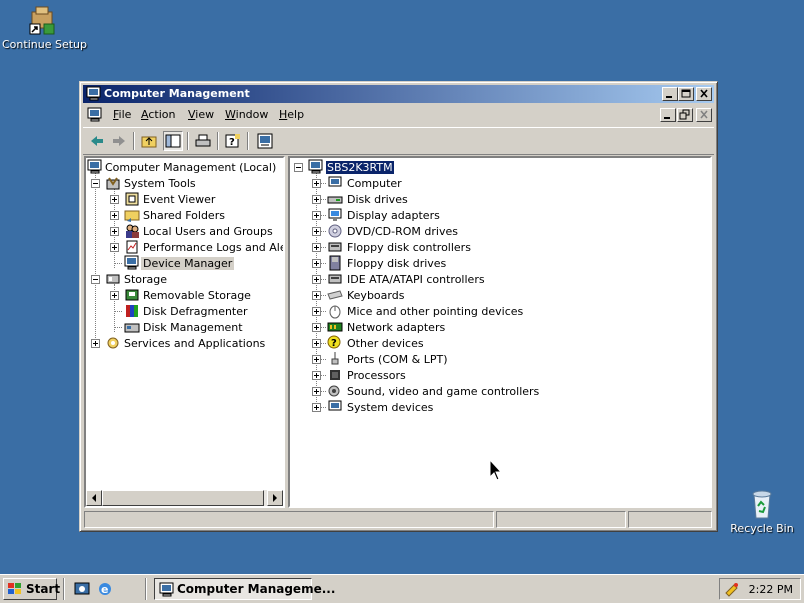 The width and height of the screenshot is (804, 603). Describe the element at coordinates (146, 279) in the screenshot. I see `tree-node-label: Storage` at that location.